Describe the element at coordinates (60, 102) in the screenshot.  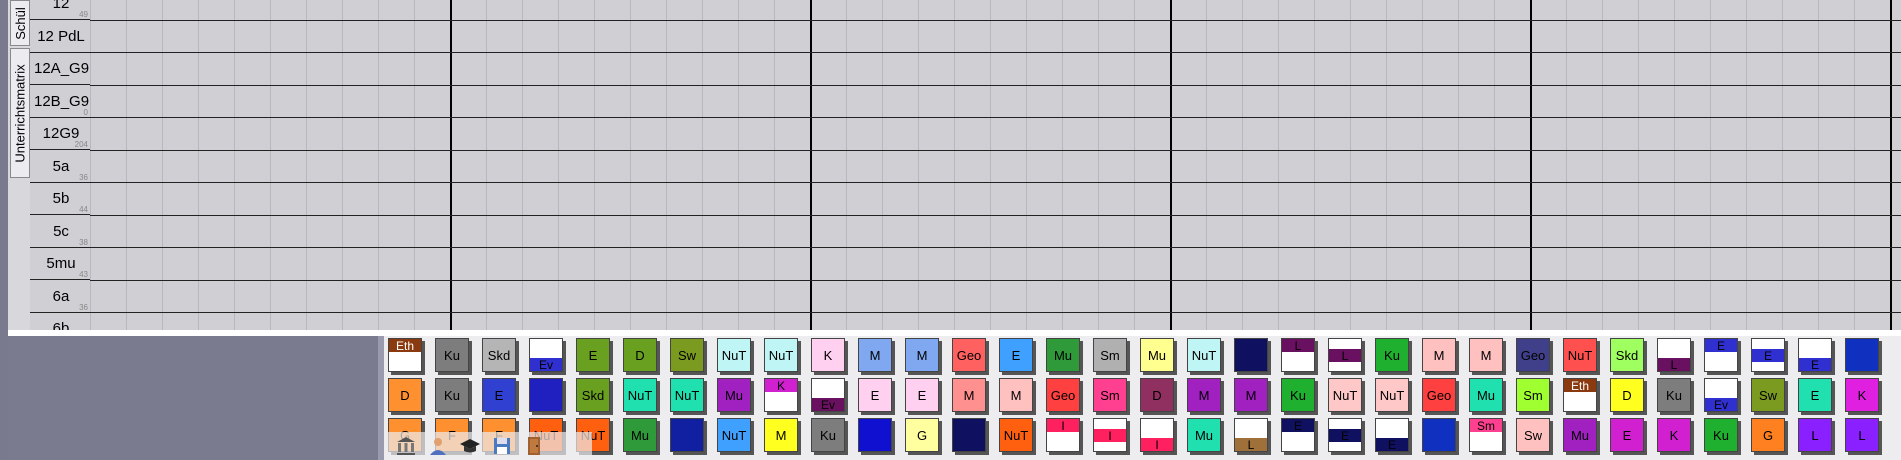
I see `class-row-label: 12B_G9 0` at that location.